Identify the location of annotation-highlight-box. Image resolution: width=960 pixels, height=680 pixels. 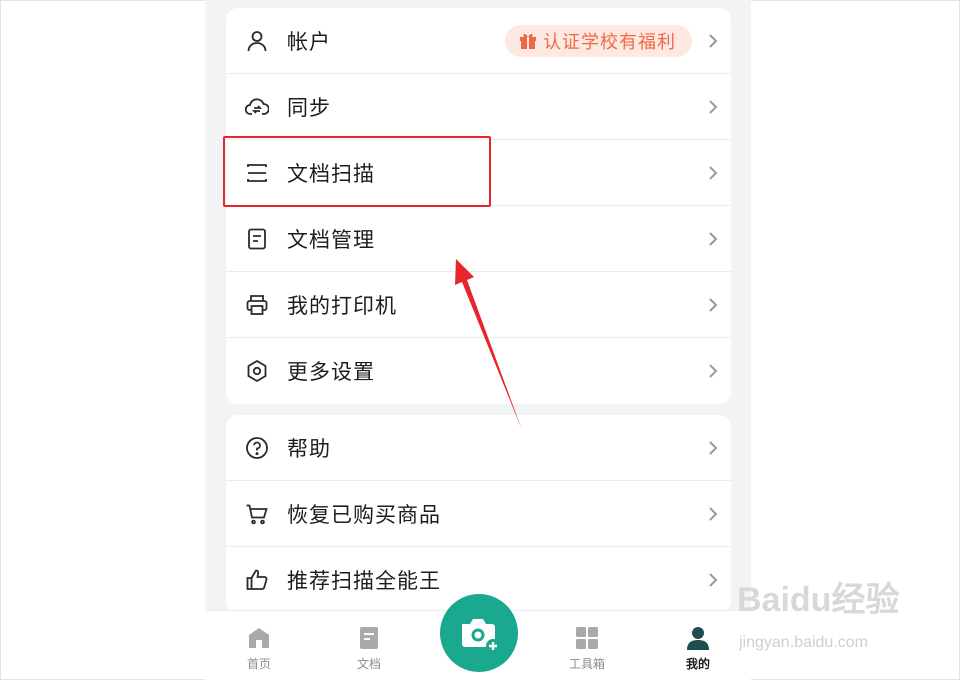
(357, 171).